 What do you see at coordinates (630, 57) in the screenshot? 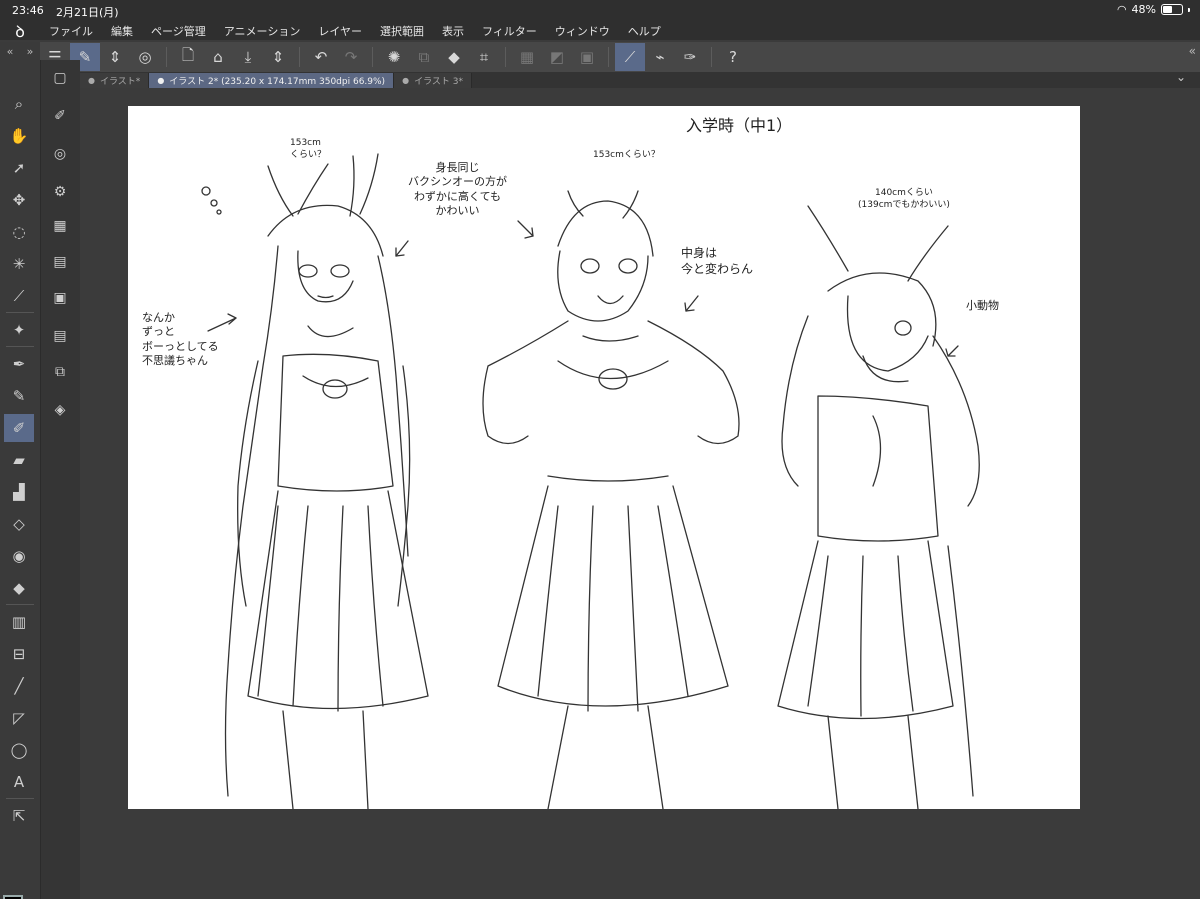
I see `ruler-snap-icon: ⟋` at bounding box center [630, 57].